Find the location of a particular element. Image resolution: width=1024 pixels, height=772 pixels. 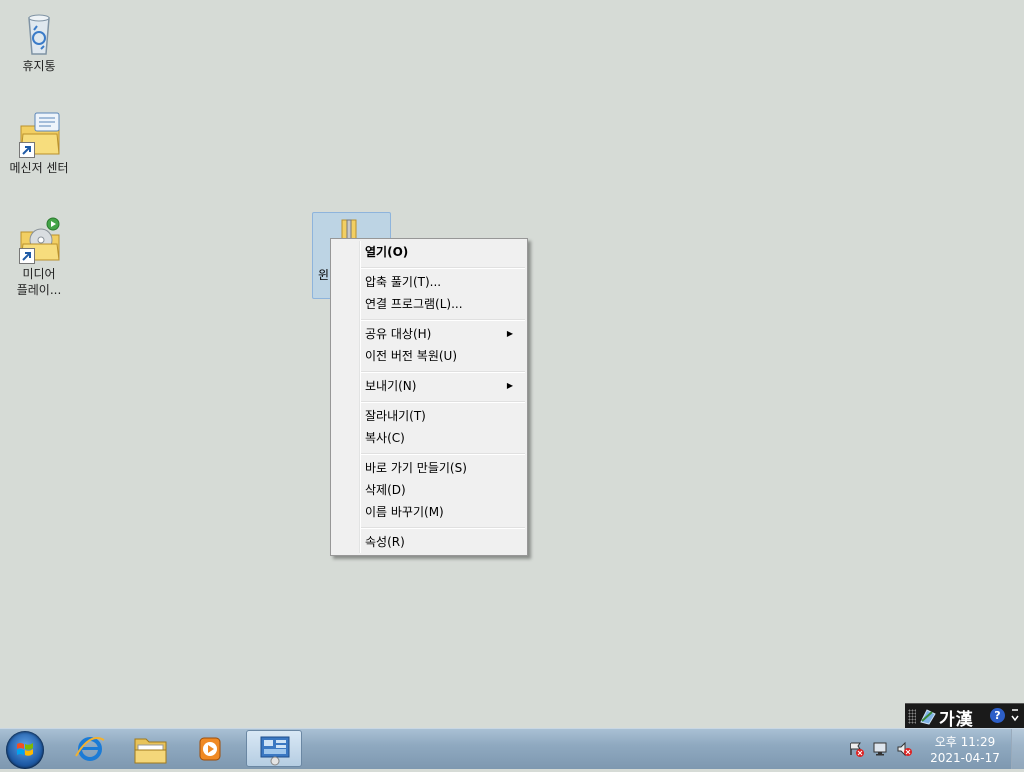

ime-mode-toggle: 가漢 is located at coordinates (956, 717).